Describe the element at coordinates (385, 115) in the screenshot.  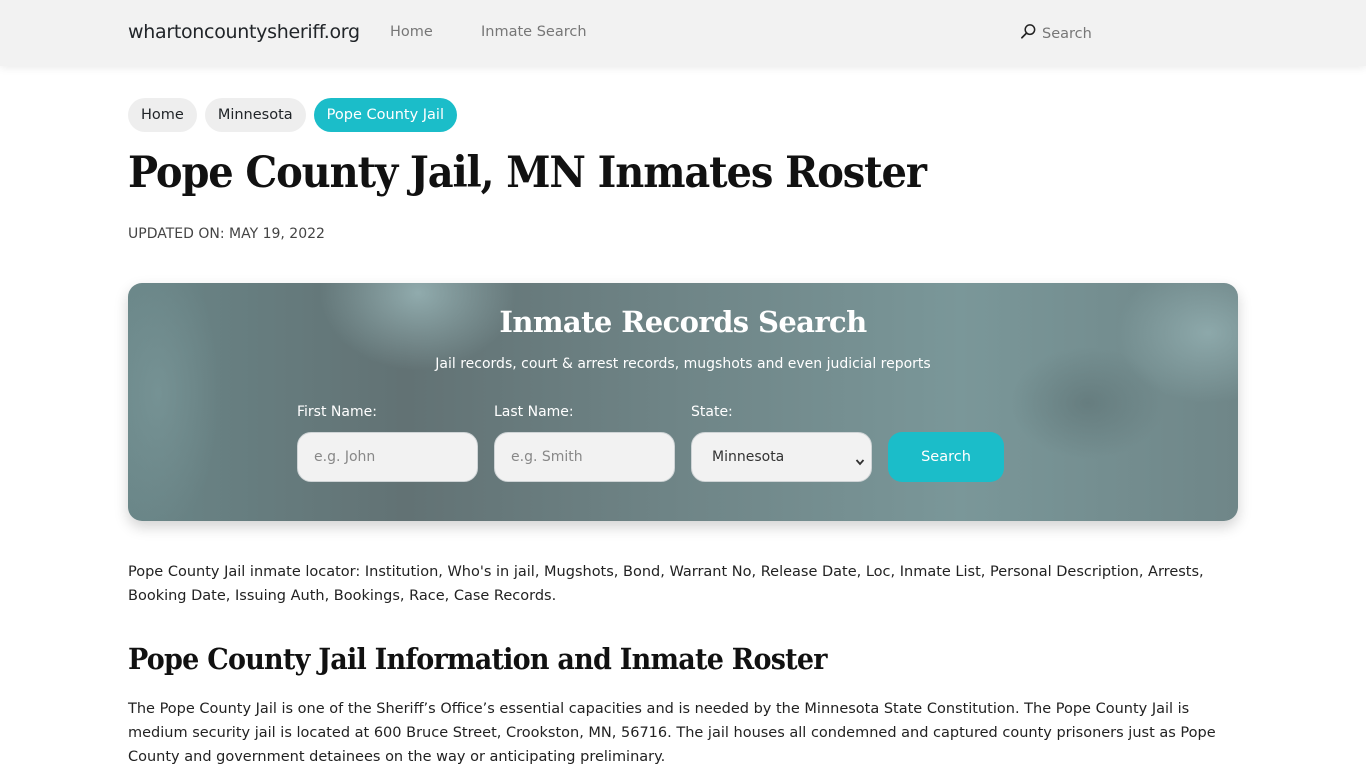
I see `breadcrumb-pope-county-jail: Pope County Jail` at that location.